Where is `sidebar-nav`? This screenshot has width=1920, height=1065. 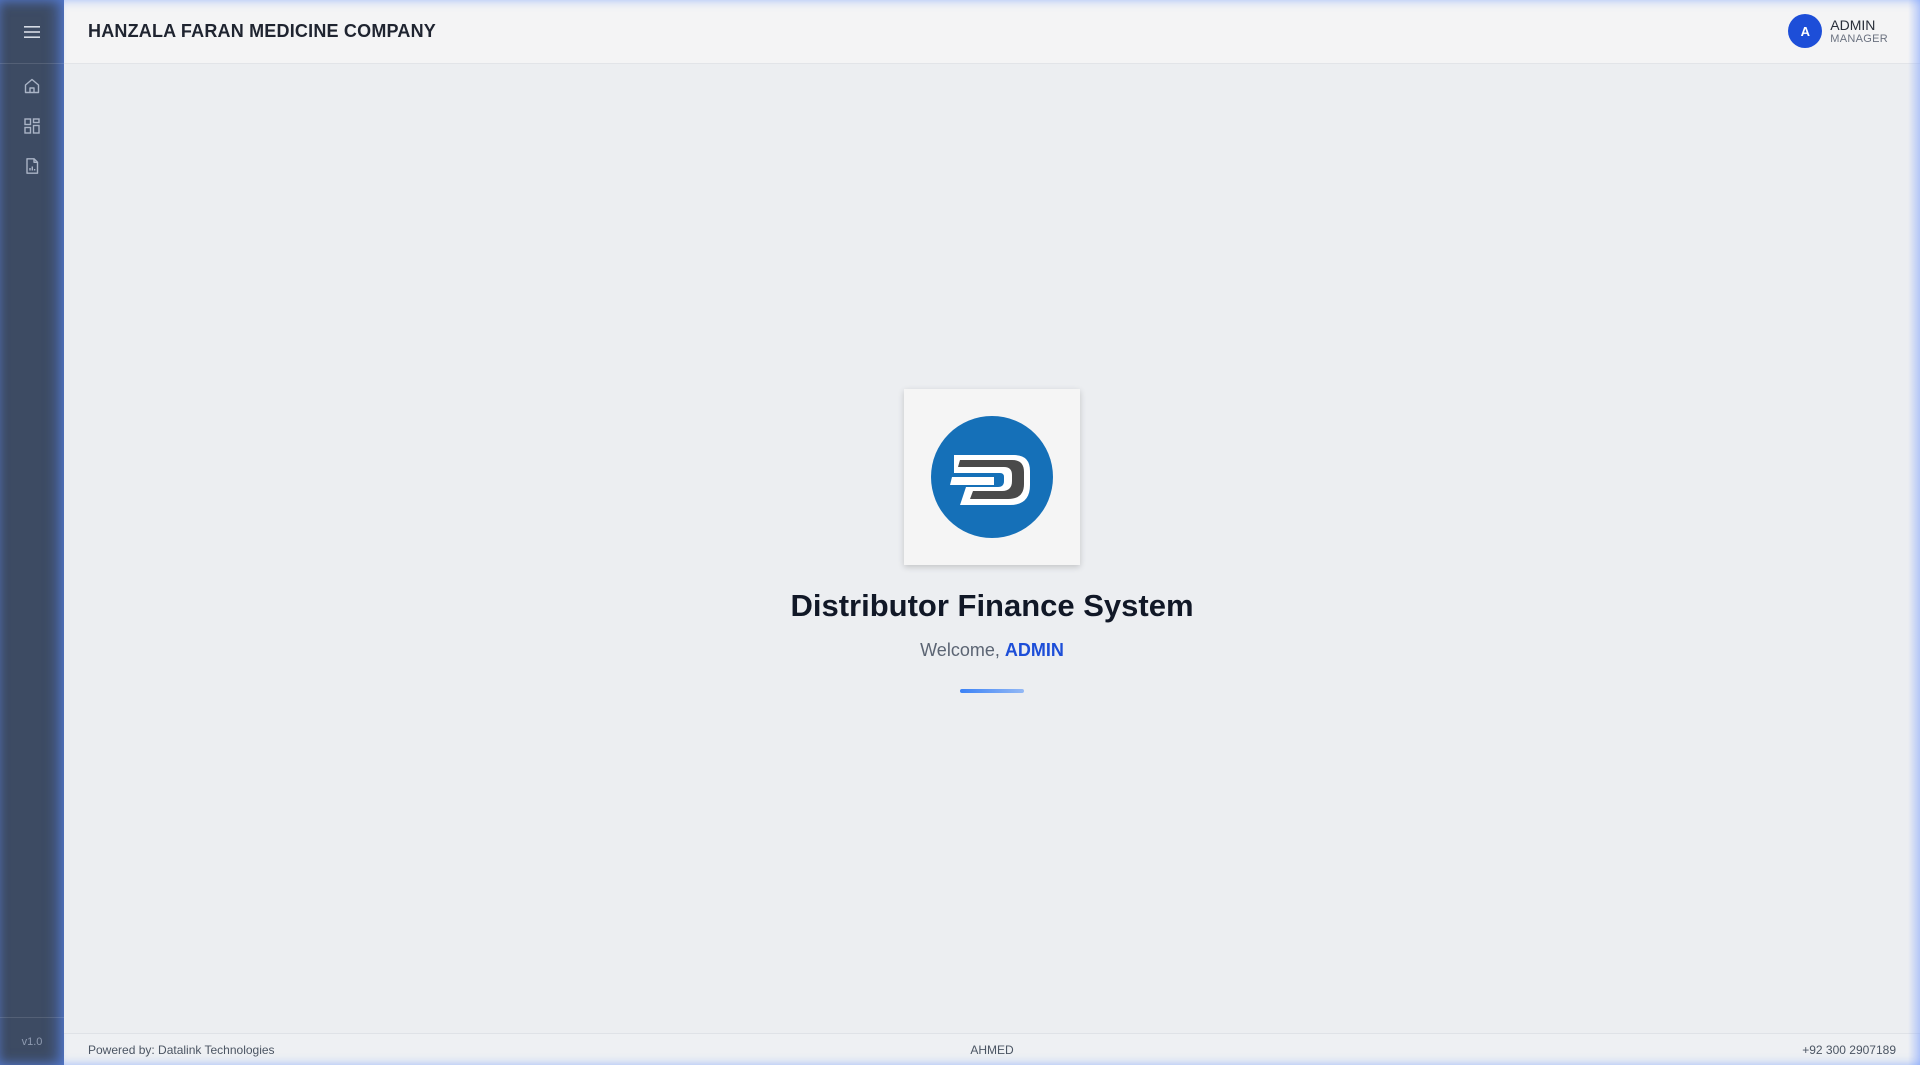 sidebar-nav is located at coordinates (32, 125).